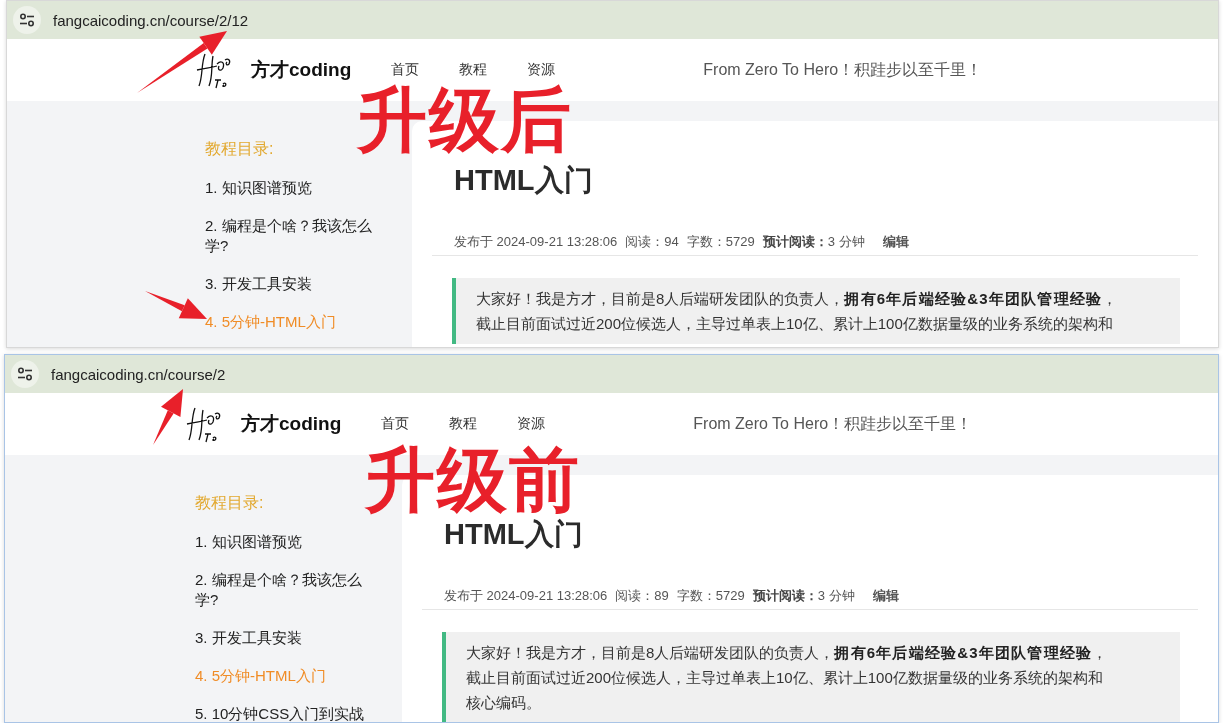 The width and height of the screenshot is (1223, 723). Describe the element at coordinates (290, 713) in the screenshot. I see `toc-item: 5. 10分钟CSS入门到实战` at that location.